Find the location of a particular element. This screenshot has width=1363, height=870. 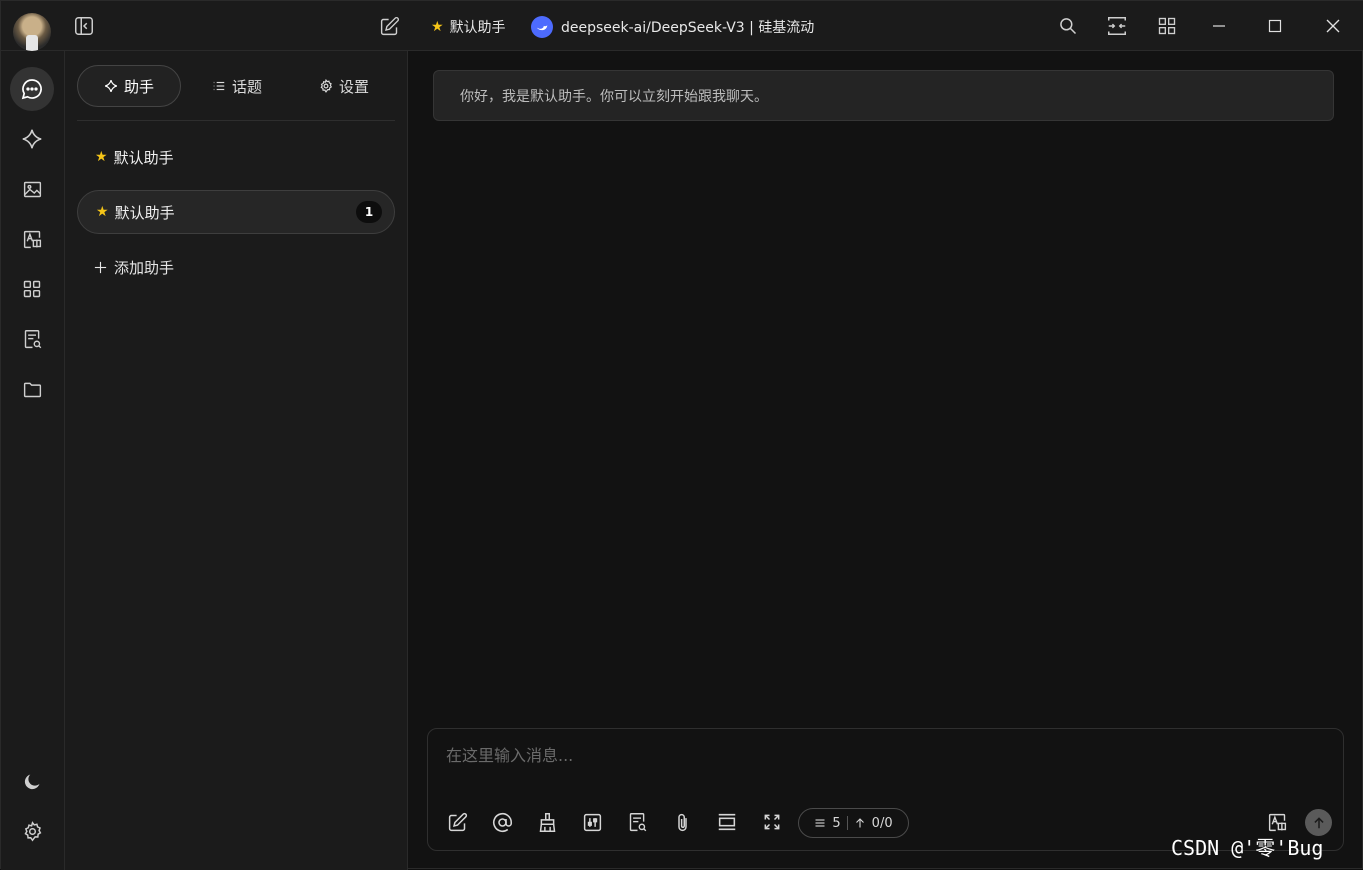

settings-gear-icon is located at coordinates (32, 831).